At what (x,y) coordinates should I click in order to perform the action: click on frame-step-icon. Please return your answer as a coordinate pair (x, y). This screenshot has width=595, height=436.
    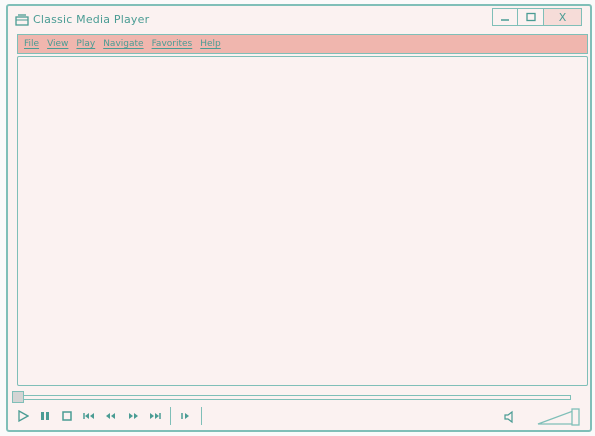
    Looking at the image, I should click on (185, 416).